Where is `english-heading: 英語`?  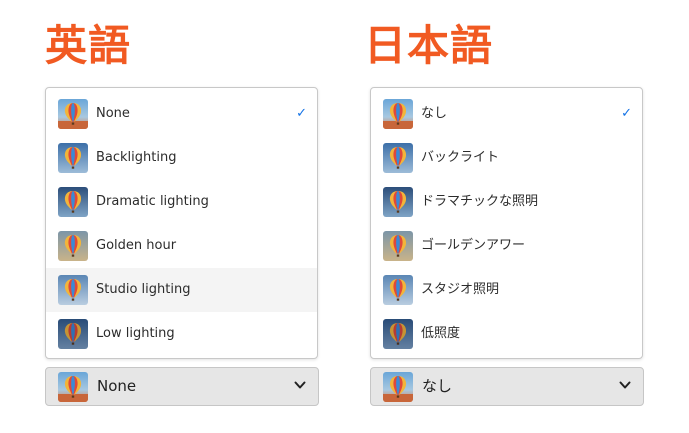 english-heading: 英語 is located at coordinates (88, 45).